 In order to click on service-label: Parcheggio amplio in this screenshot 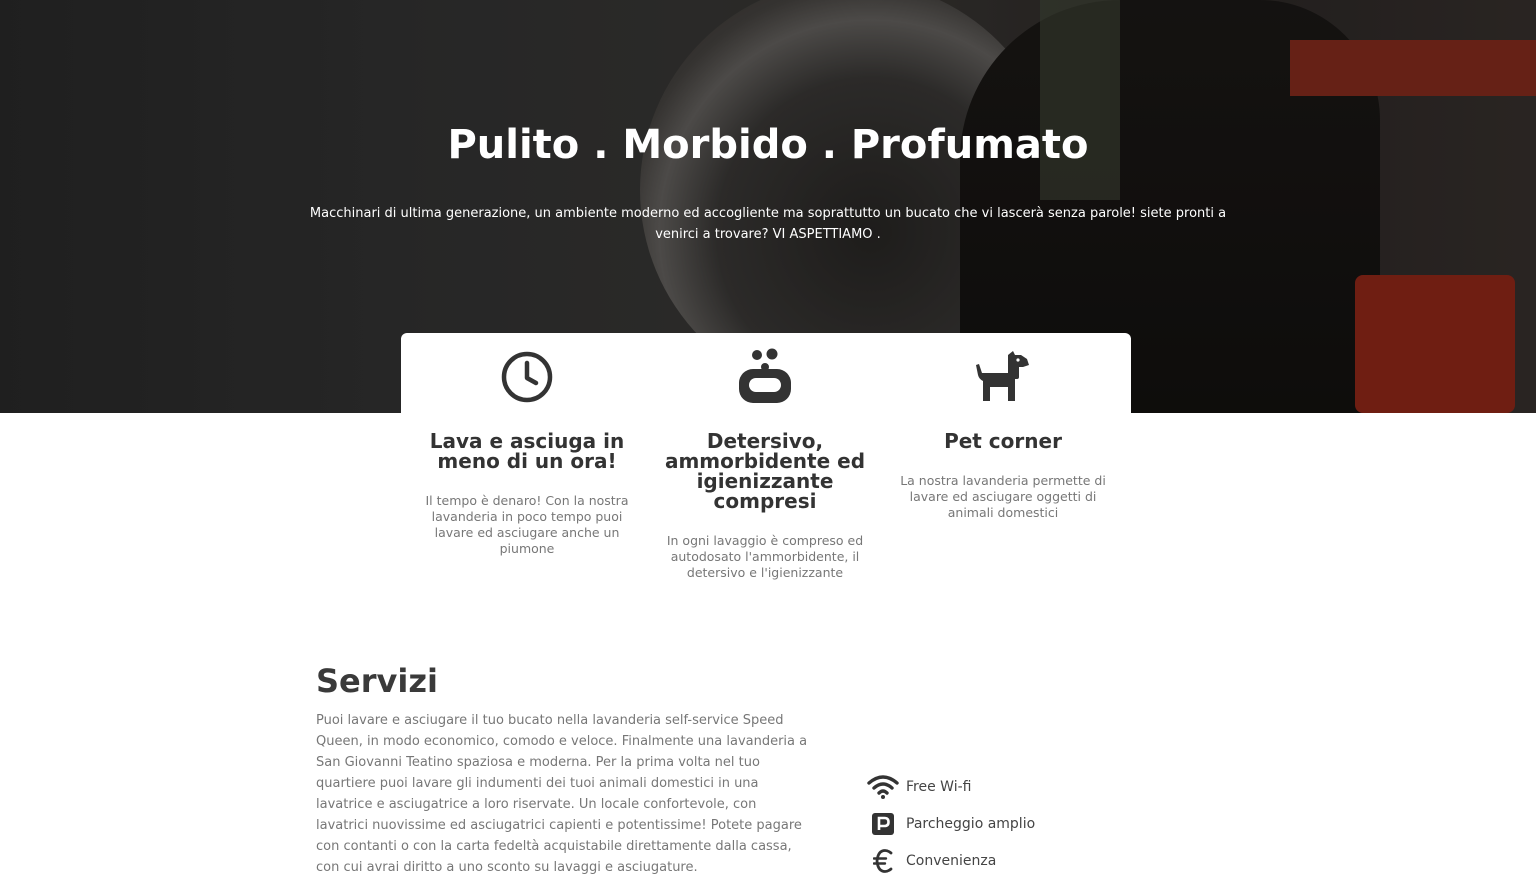, I will do `click(971, 823)`.